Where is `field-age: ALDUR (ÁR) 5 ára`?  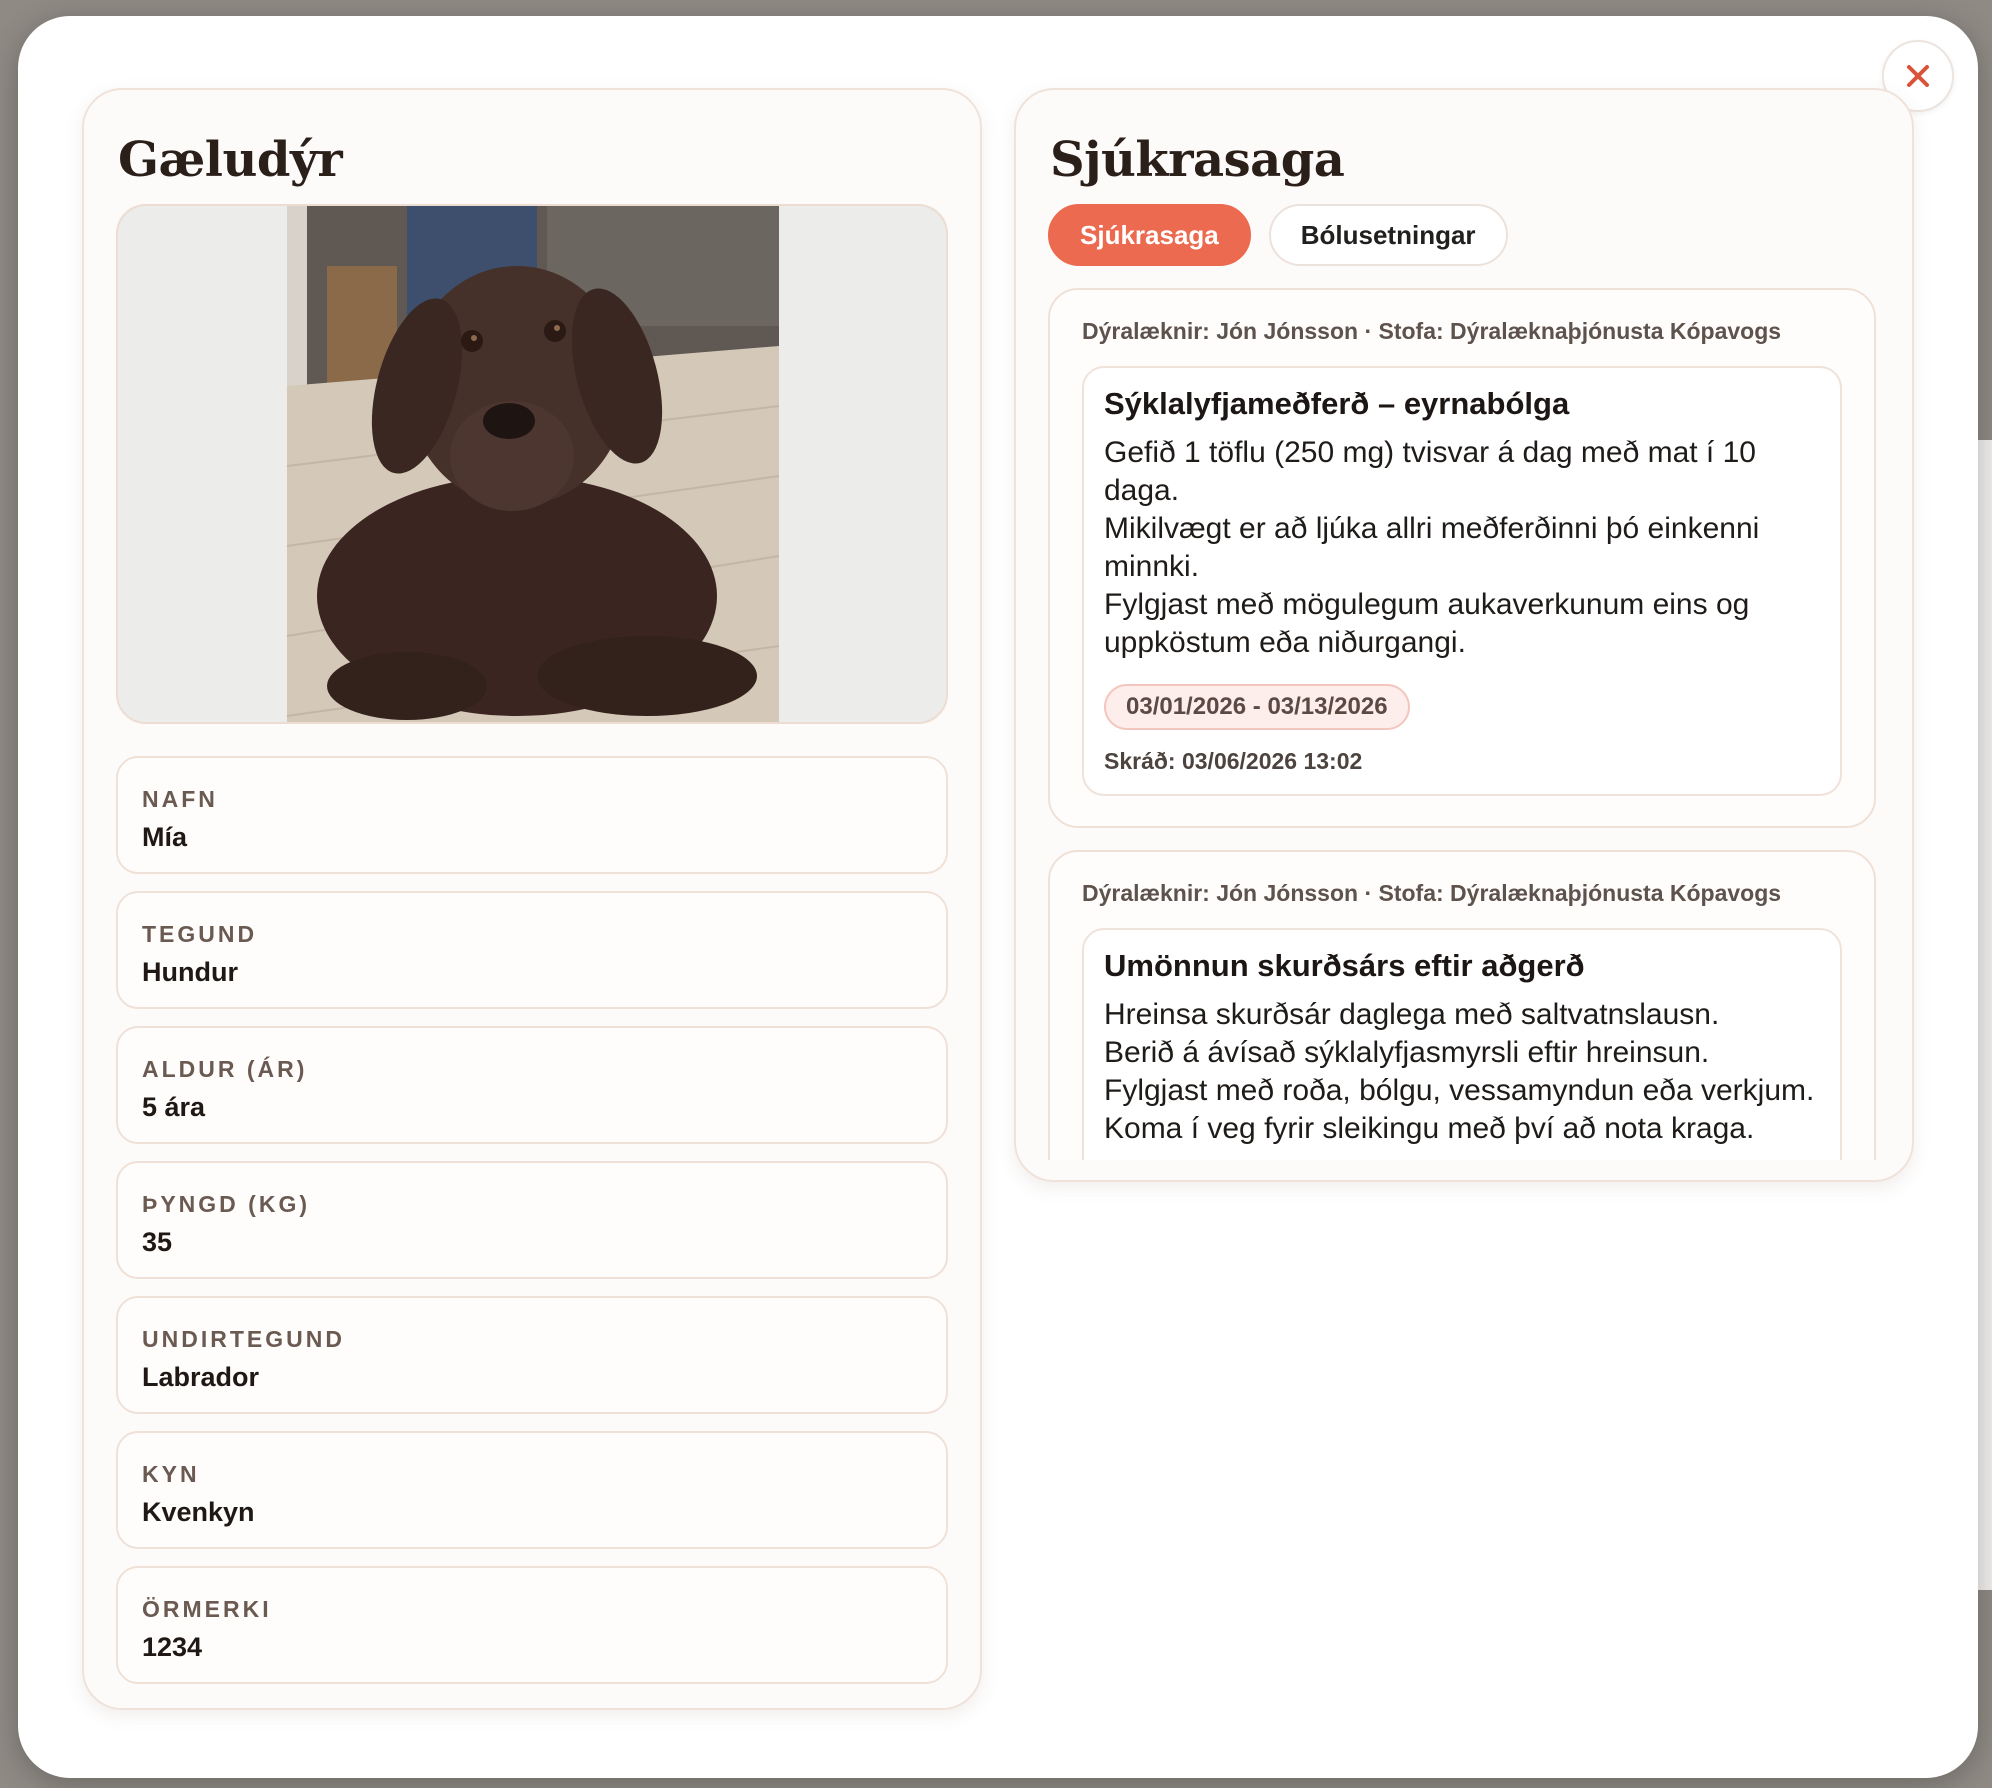
field-age: ALDUR (ÁR) 5 ára is located at coordinates (532, 1085).